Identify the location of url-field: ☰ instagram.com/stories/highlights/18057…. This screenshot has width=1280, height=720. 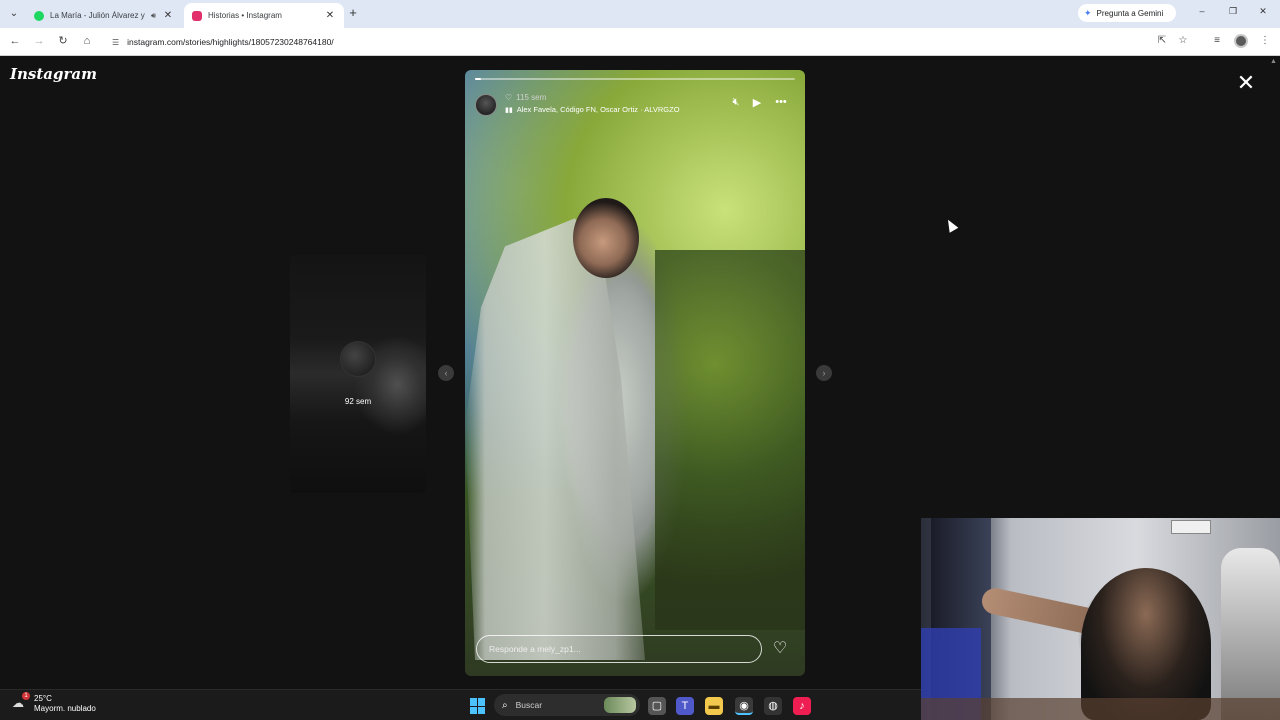
(624, 42).